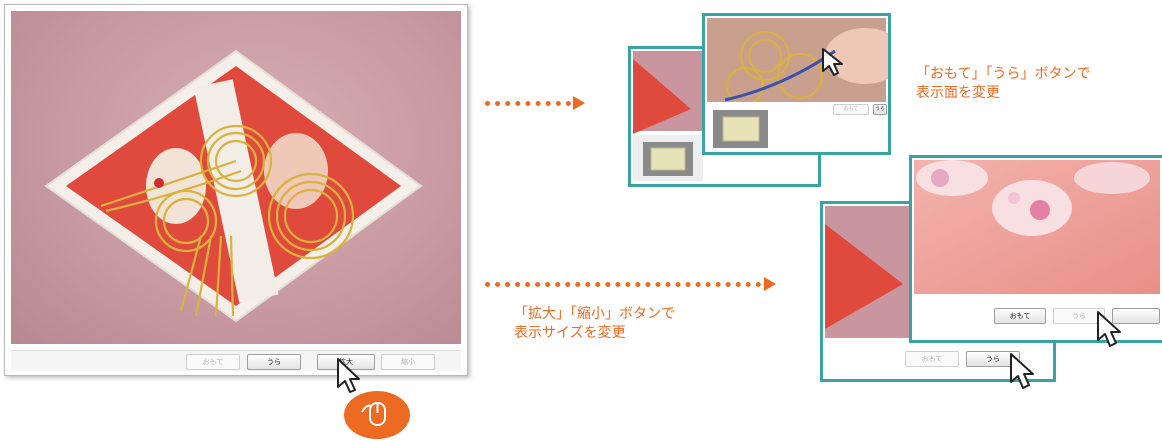 The height and width of the screenshot is (441, 1162). I want to click on zoom-front-front-button: おもて, so click(1020, 316).